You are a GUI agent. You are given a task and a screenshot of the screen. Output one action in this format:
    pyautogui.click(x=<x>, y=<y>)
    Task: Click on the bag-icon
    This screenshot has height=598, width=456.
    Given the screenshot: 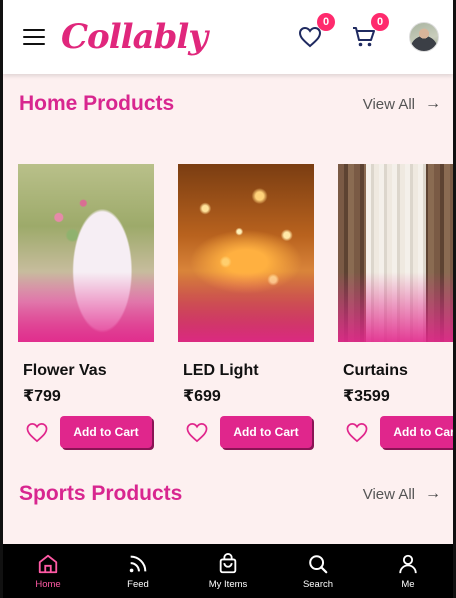 What is the action you would take?
    pyautogui.click(x=228, y=562)
    